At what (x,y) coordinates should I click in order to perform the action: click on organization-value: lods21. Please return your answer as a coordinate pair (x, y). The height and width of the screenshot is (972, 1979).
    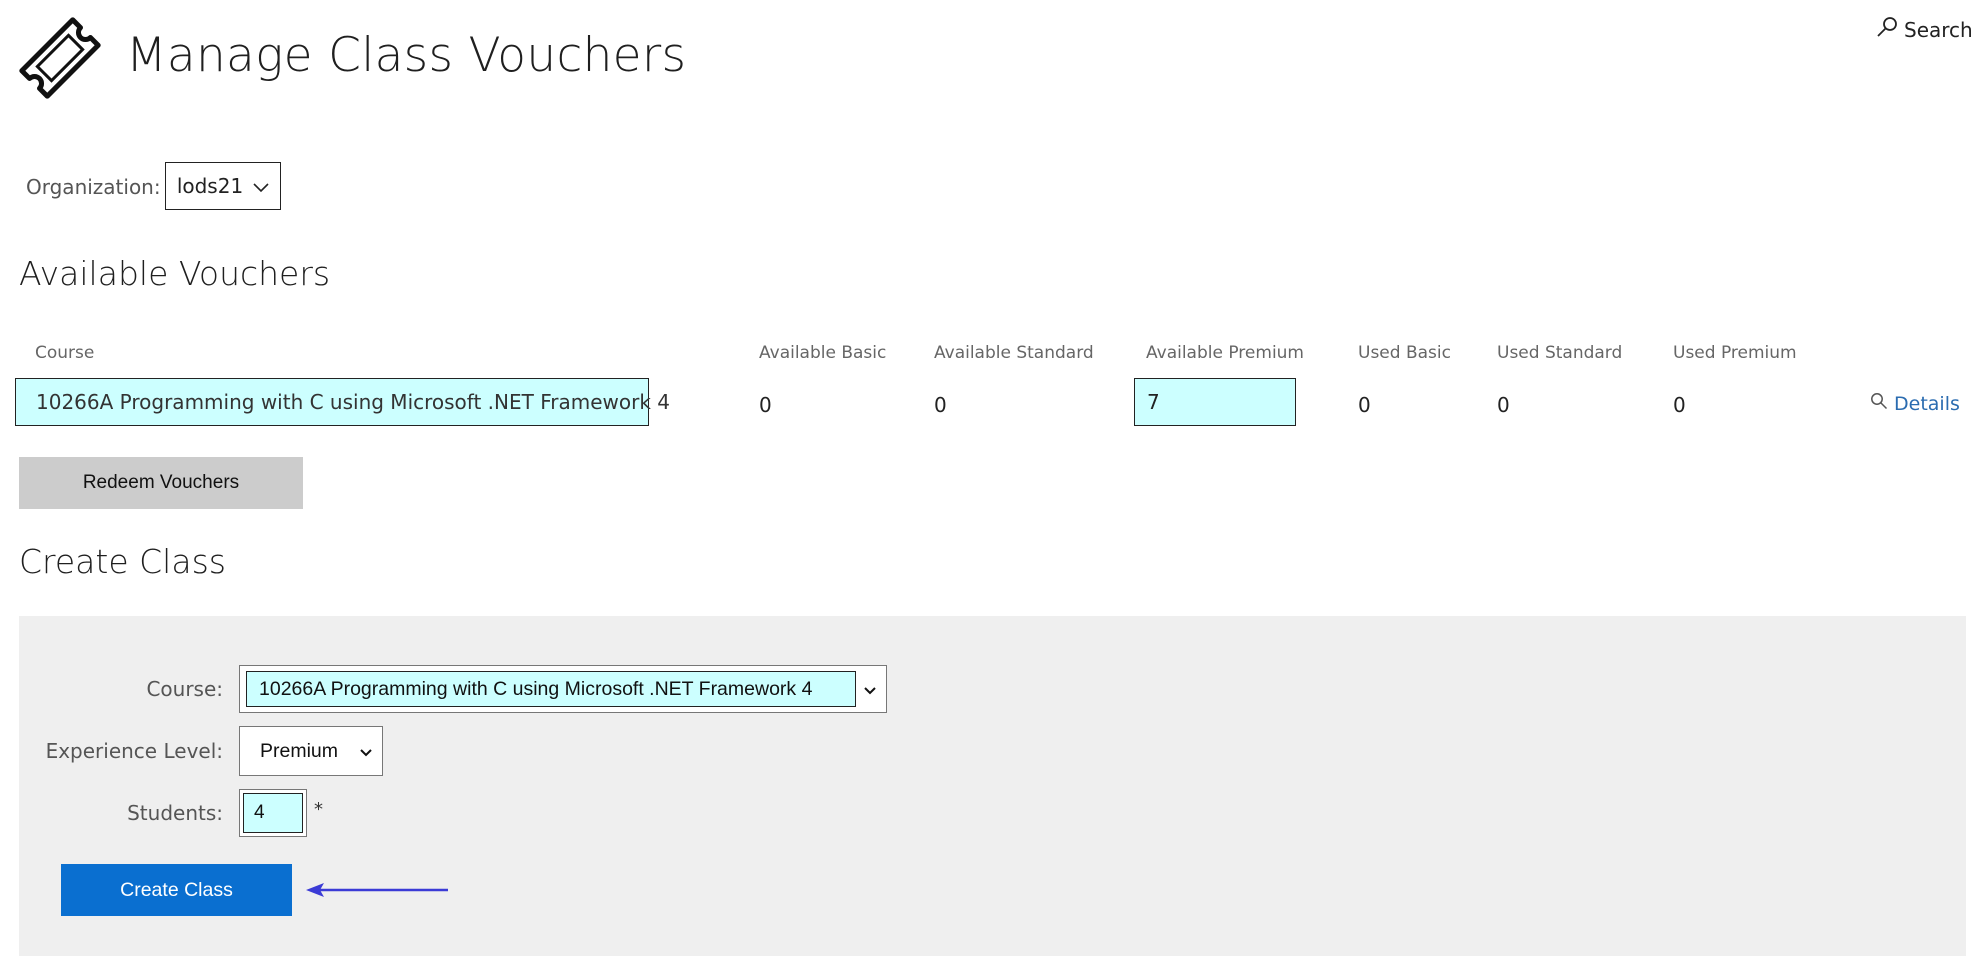
    Looking at the image, I should click on (210, 186).